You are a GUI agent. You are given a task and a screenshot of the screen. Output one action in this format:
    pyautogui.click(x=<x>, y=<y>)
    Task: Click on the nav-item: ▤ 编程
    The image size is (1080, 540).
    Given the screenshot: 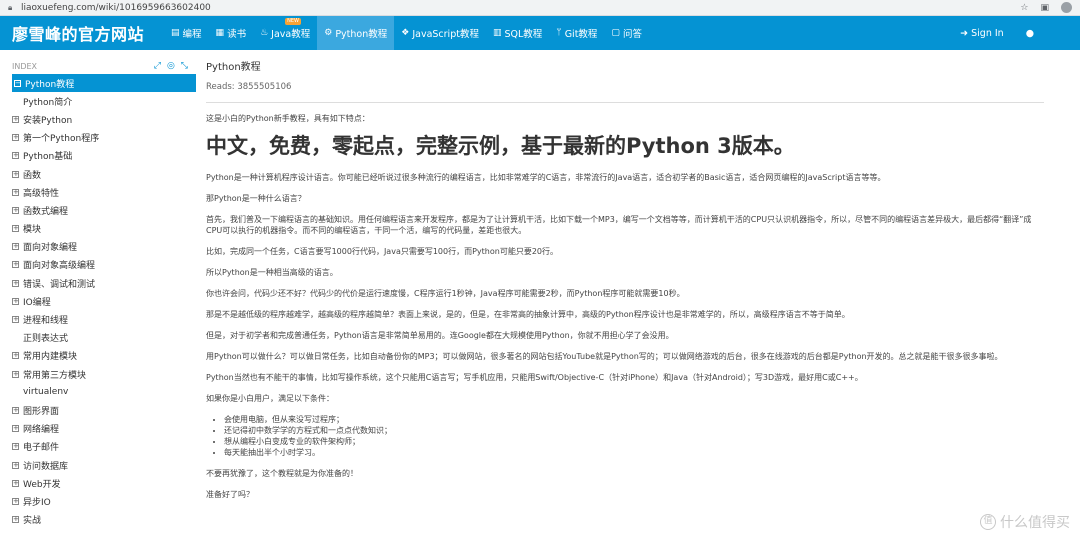 What is the action you would take?
    pyautogui.click(x=186, y=33)
    